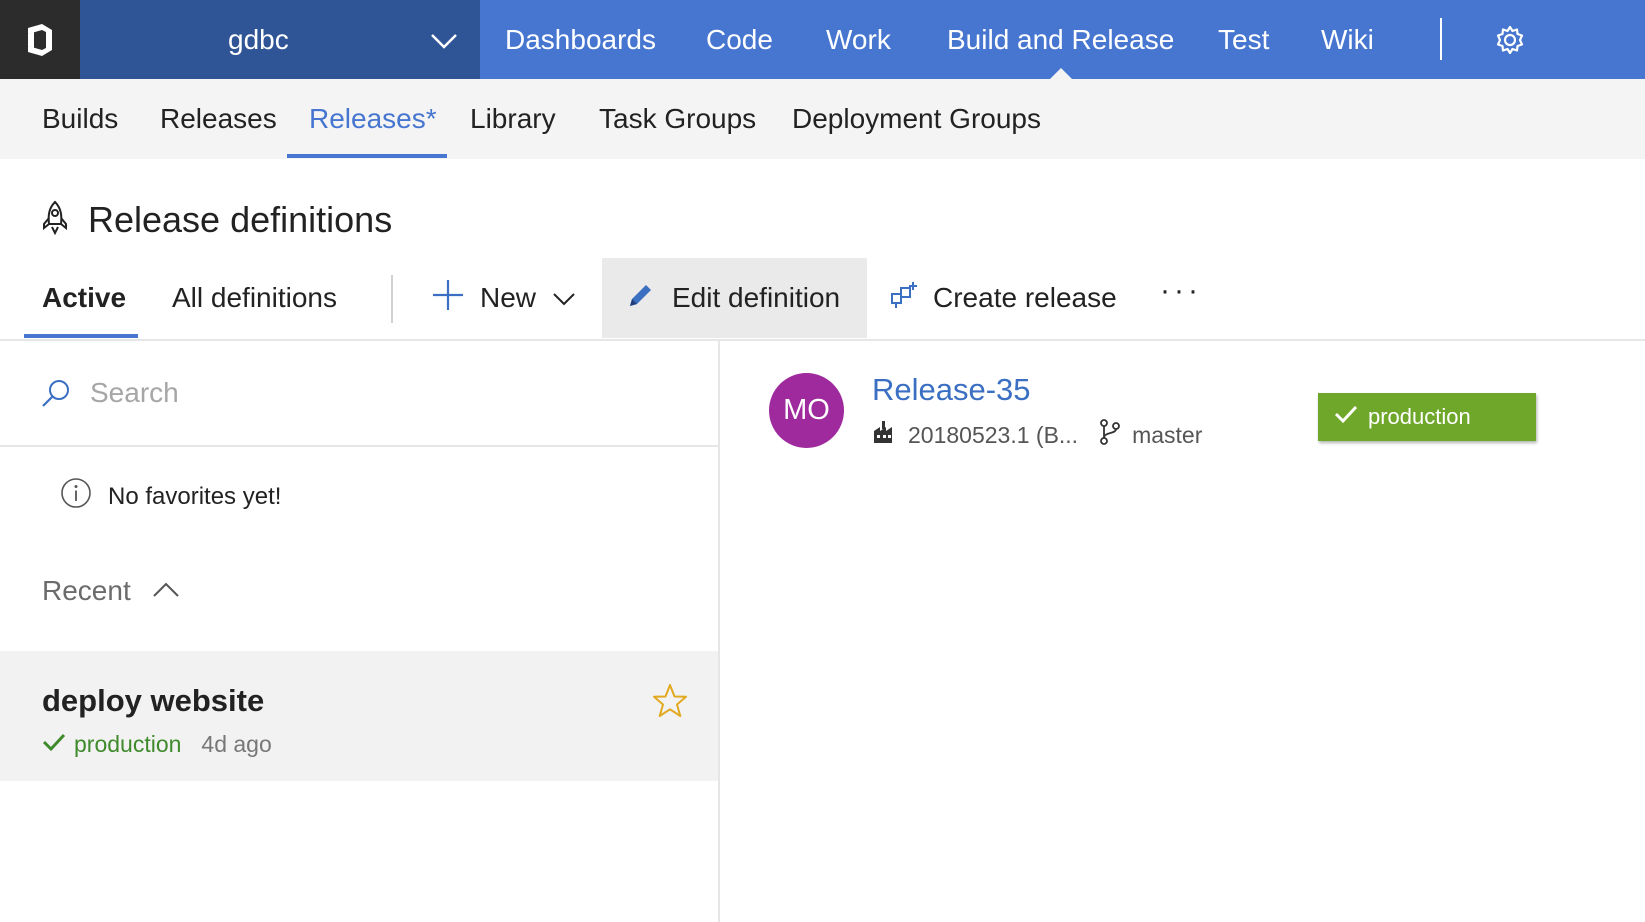 Image resolution: width=1645 pixels, height=922 pixels. I want to click on hub-test: Test, so click(1243, 40).